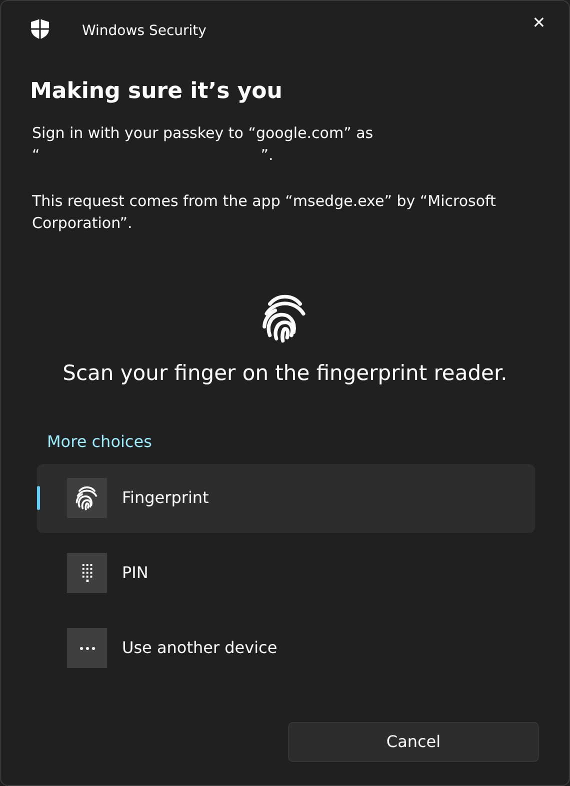  I want to click on sign-in-option: PIN, so click(286, 573).